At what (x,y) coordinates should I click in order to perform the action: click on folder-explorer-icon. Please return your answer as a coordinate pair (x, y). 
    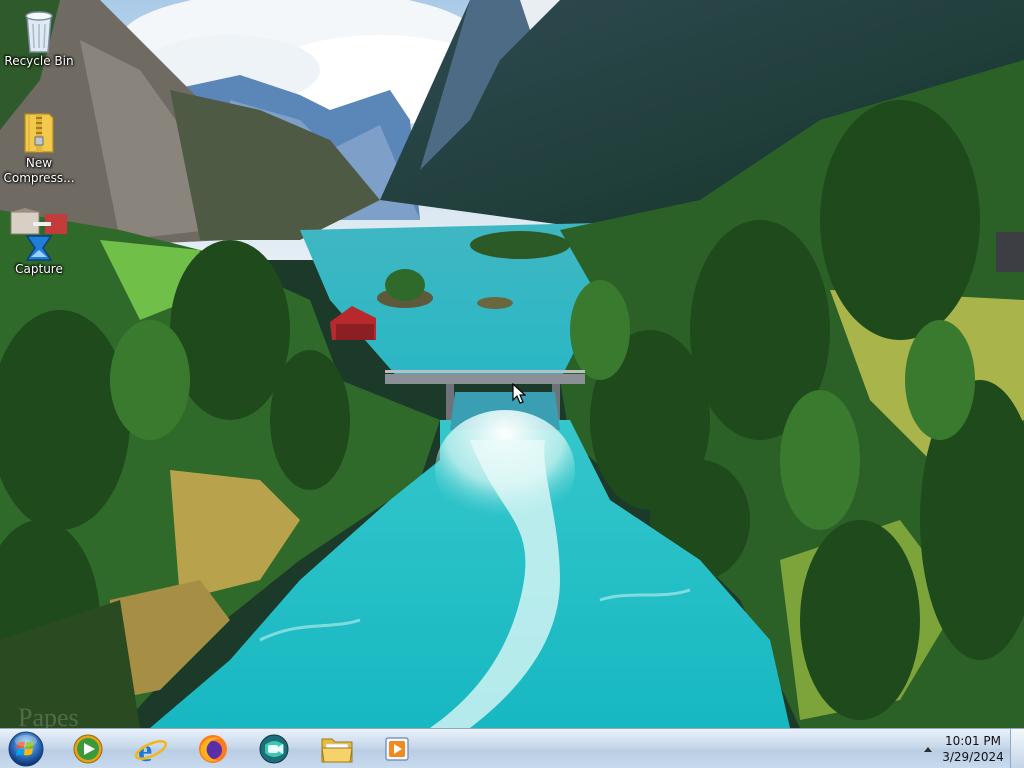
    Looking at the image, I should click on (337, 750).